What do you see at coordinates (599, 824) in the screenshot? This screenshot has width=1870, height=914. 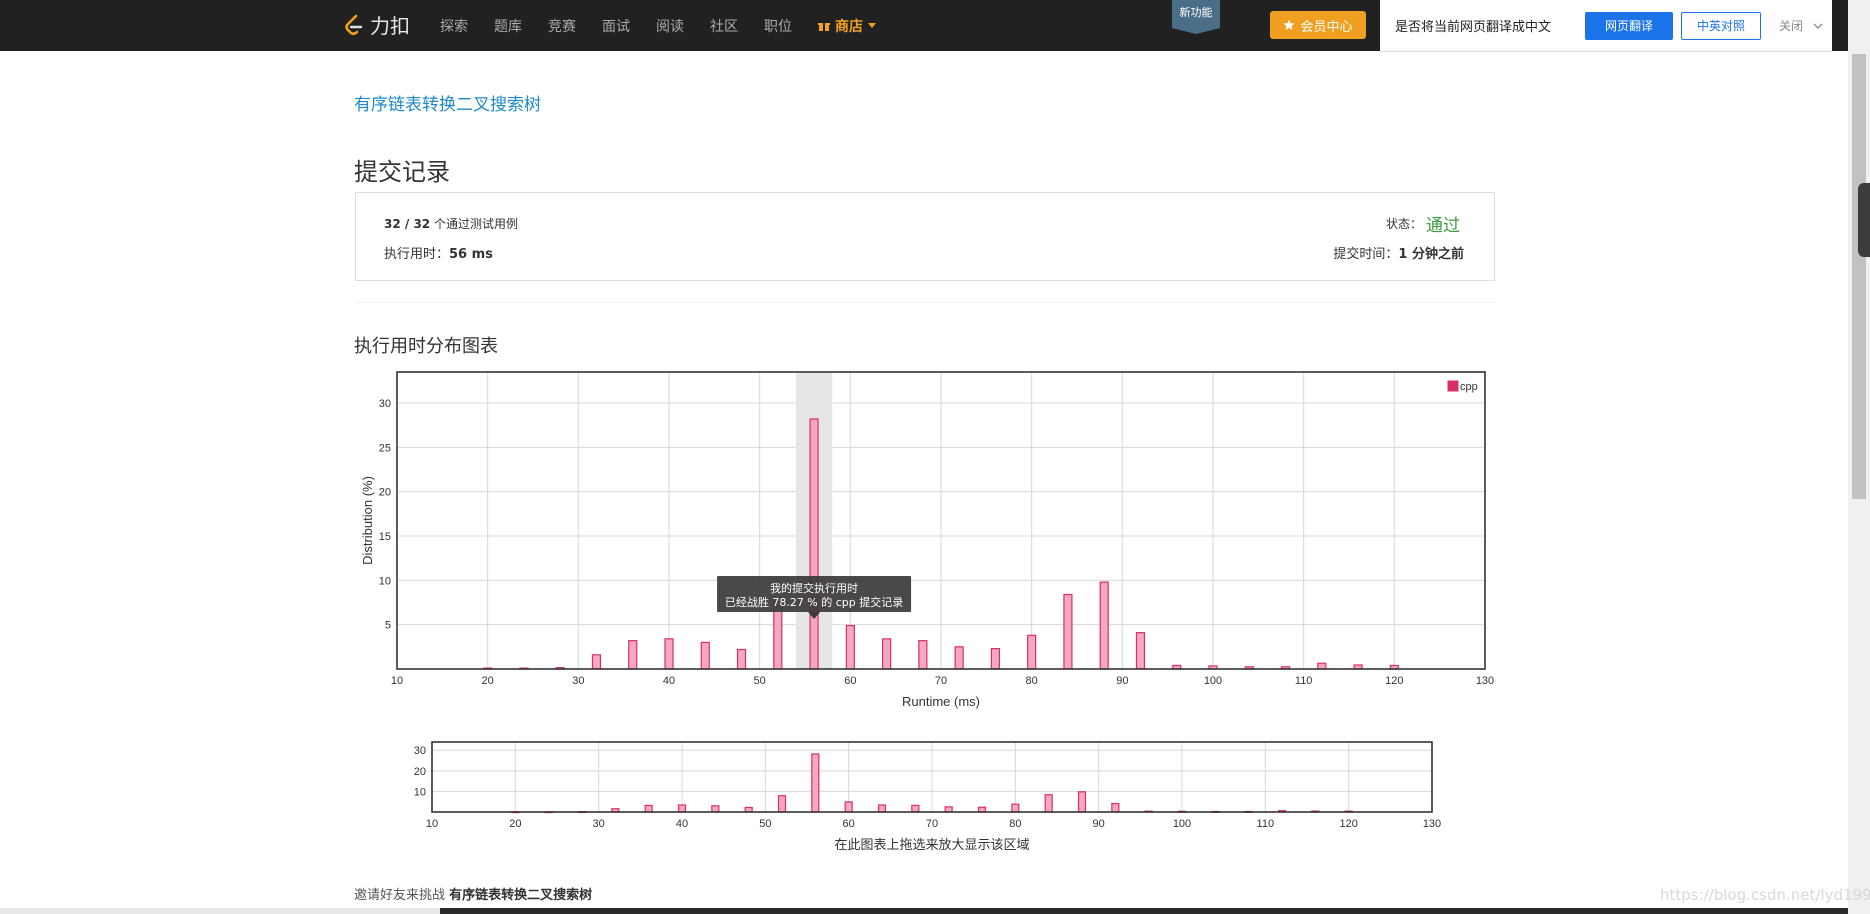 I see `overview-x-tick-label: 30` at bounding box center [599, 824].